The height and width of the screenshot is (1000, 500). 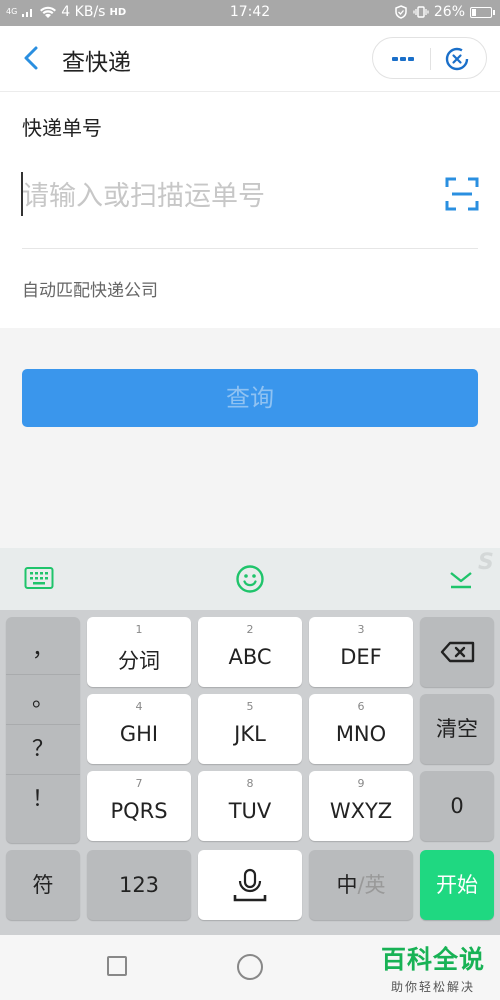 I want to click on clock: 17:42, so click(x=250, y=12).